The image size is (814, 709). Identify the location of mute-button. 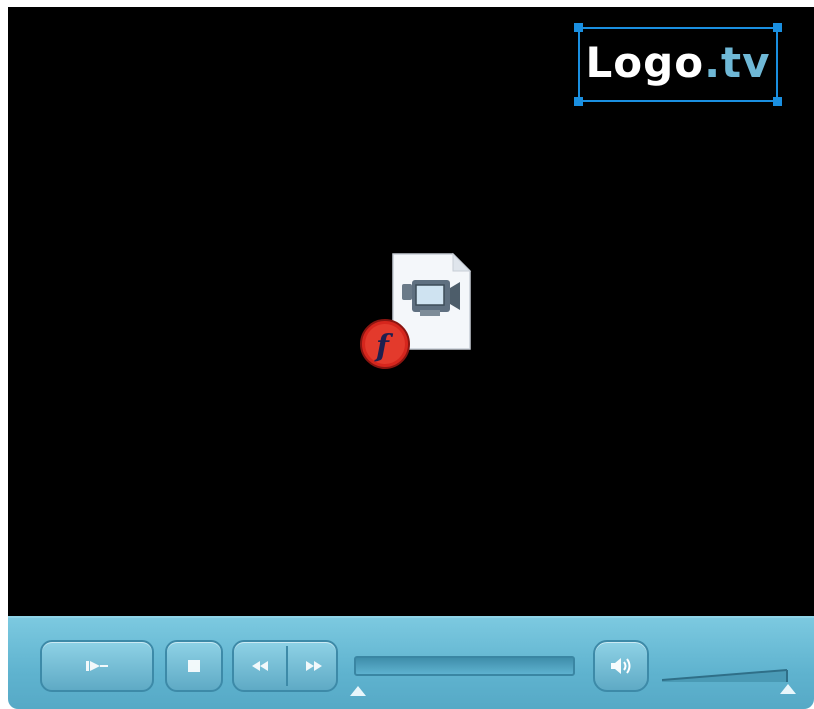
(621, 666).